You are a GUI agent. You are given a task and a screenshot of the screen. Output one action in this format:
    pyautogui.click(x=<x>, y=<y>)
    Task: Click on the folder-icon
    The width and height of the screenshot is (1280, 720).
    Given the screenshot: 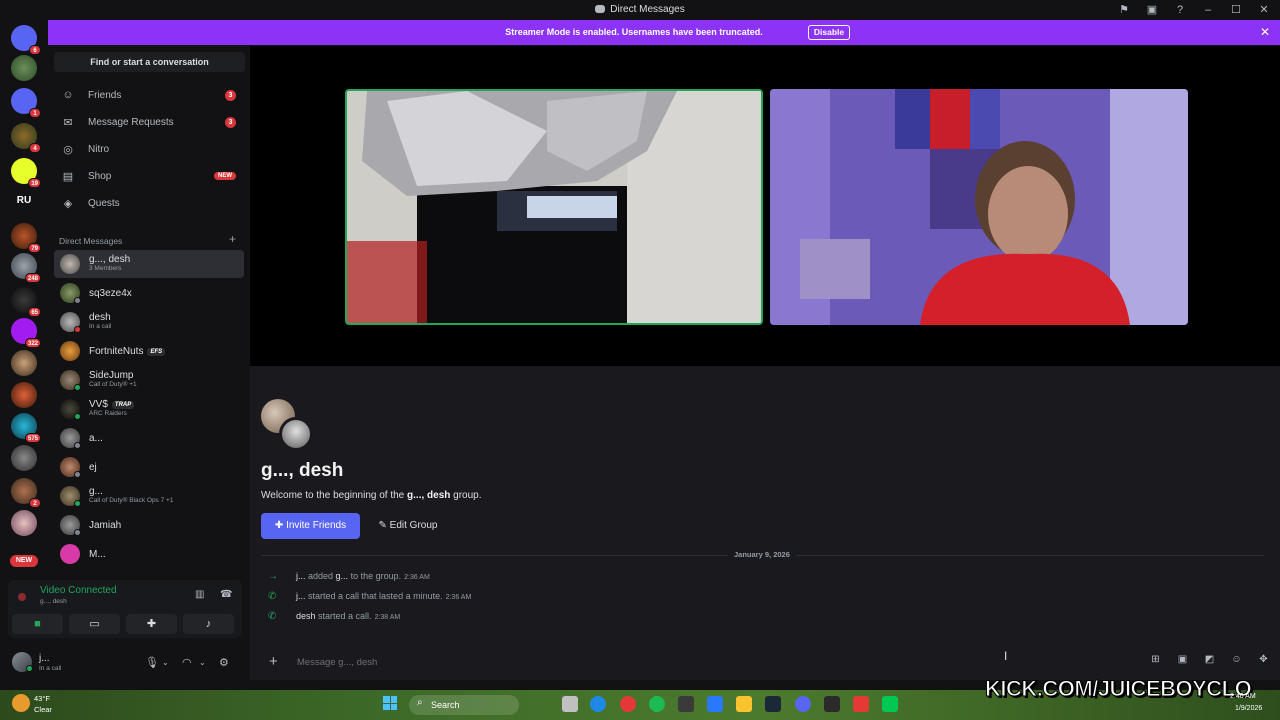 What is the action you would take?
    pyautogui.click(x=744, y=704)
    